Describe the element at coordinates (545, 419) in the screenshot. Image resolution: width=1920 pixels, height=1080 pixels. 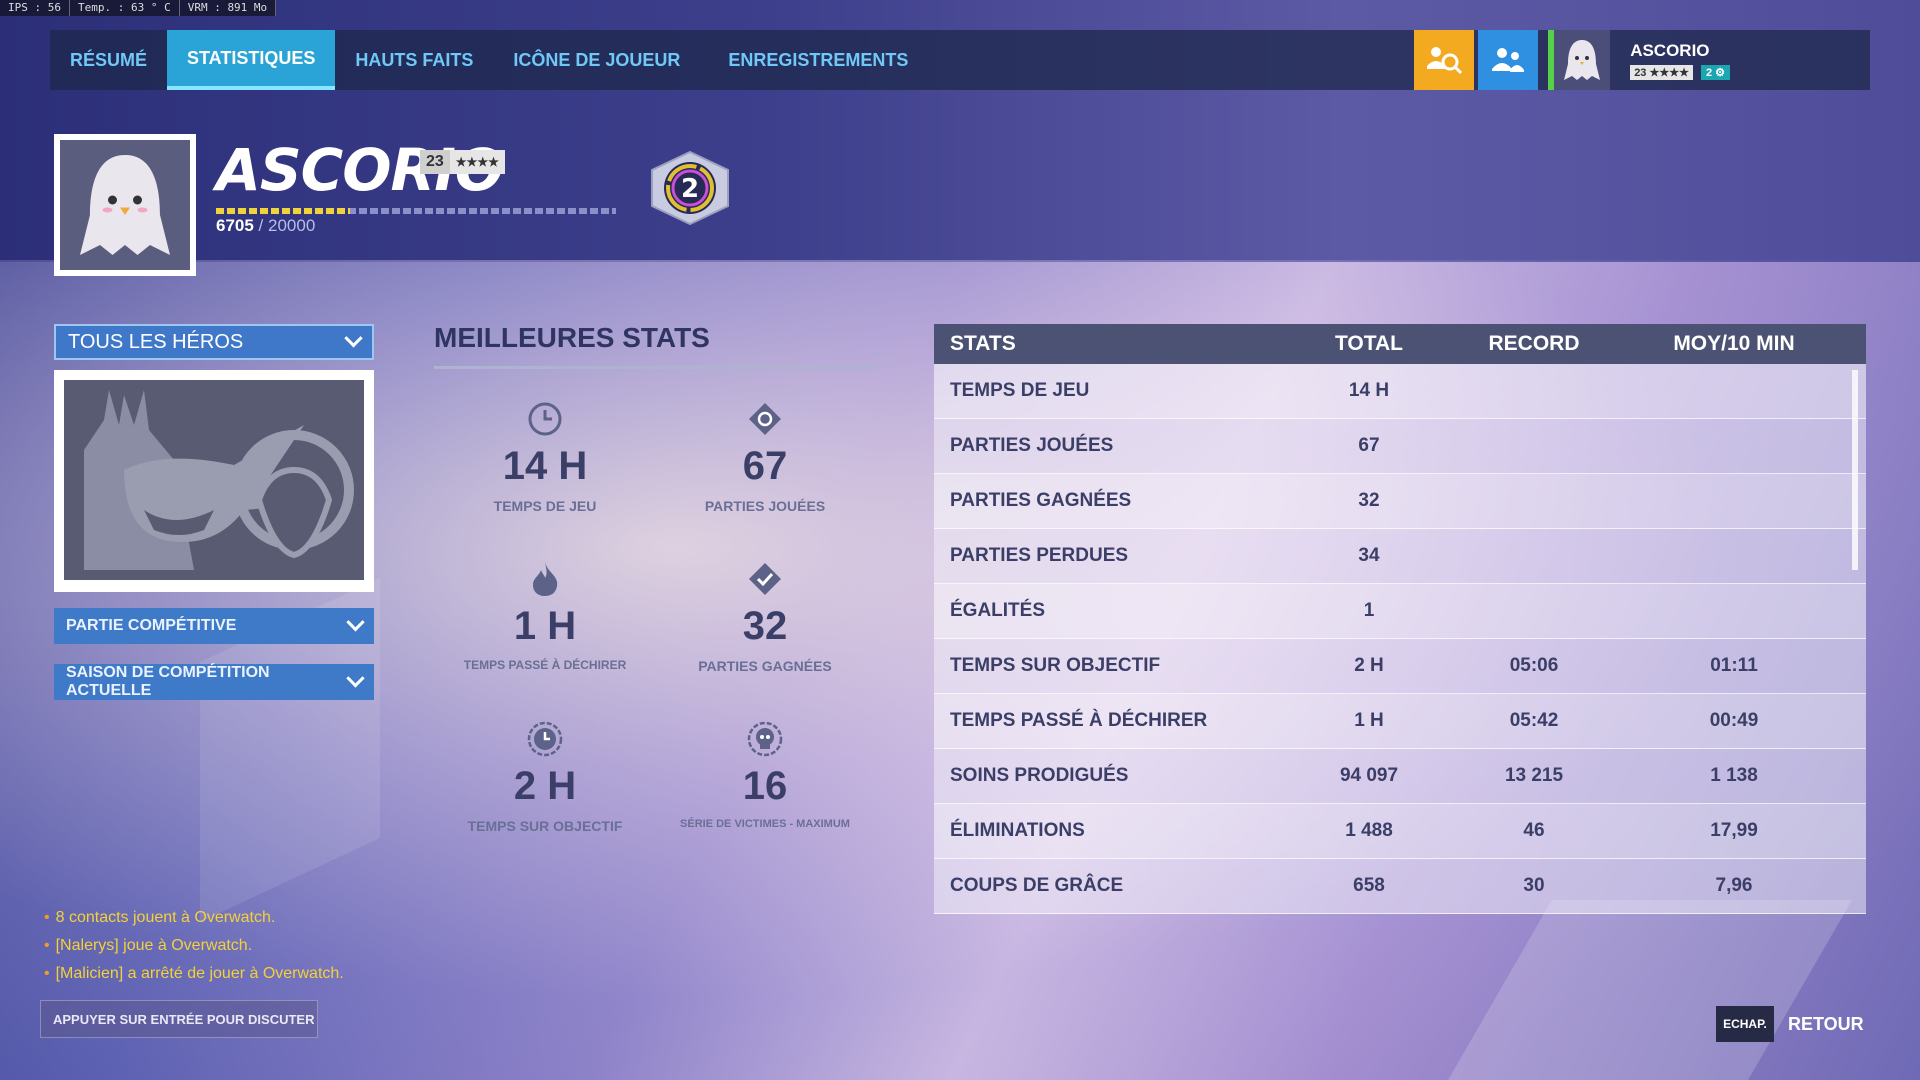
I see `clock-icon` at that location.